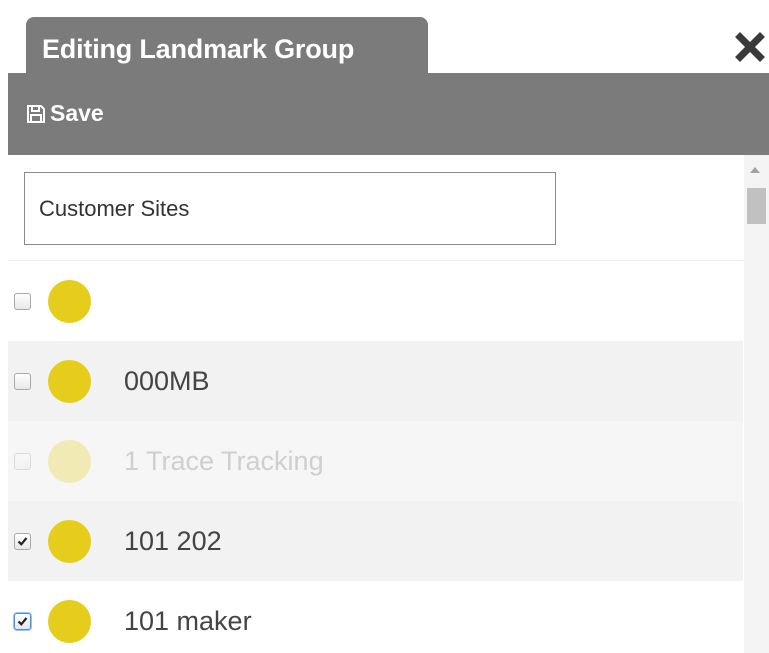 This screenshot has height=653, width=769. Describe the element at coordinates (375, 617) in the screenshot. I see `list-item: 101 maker` at that location.